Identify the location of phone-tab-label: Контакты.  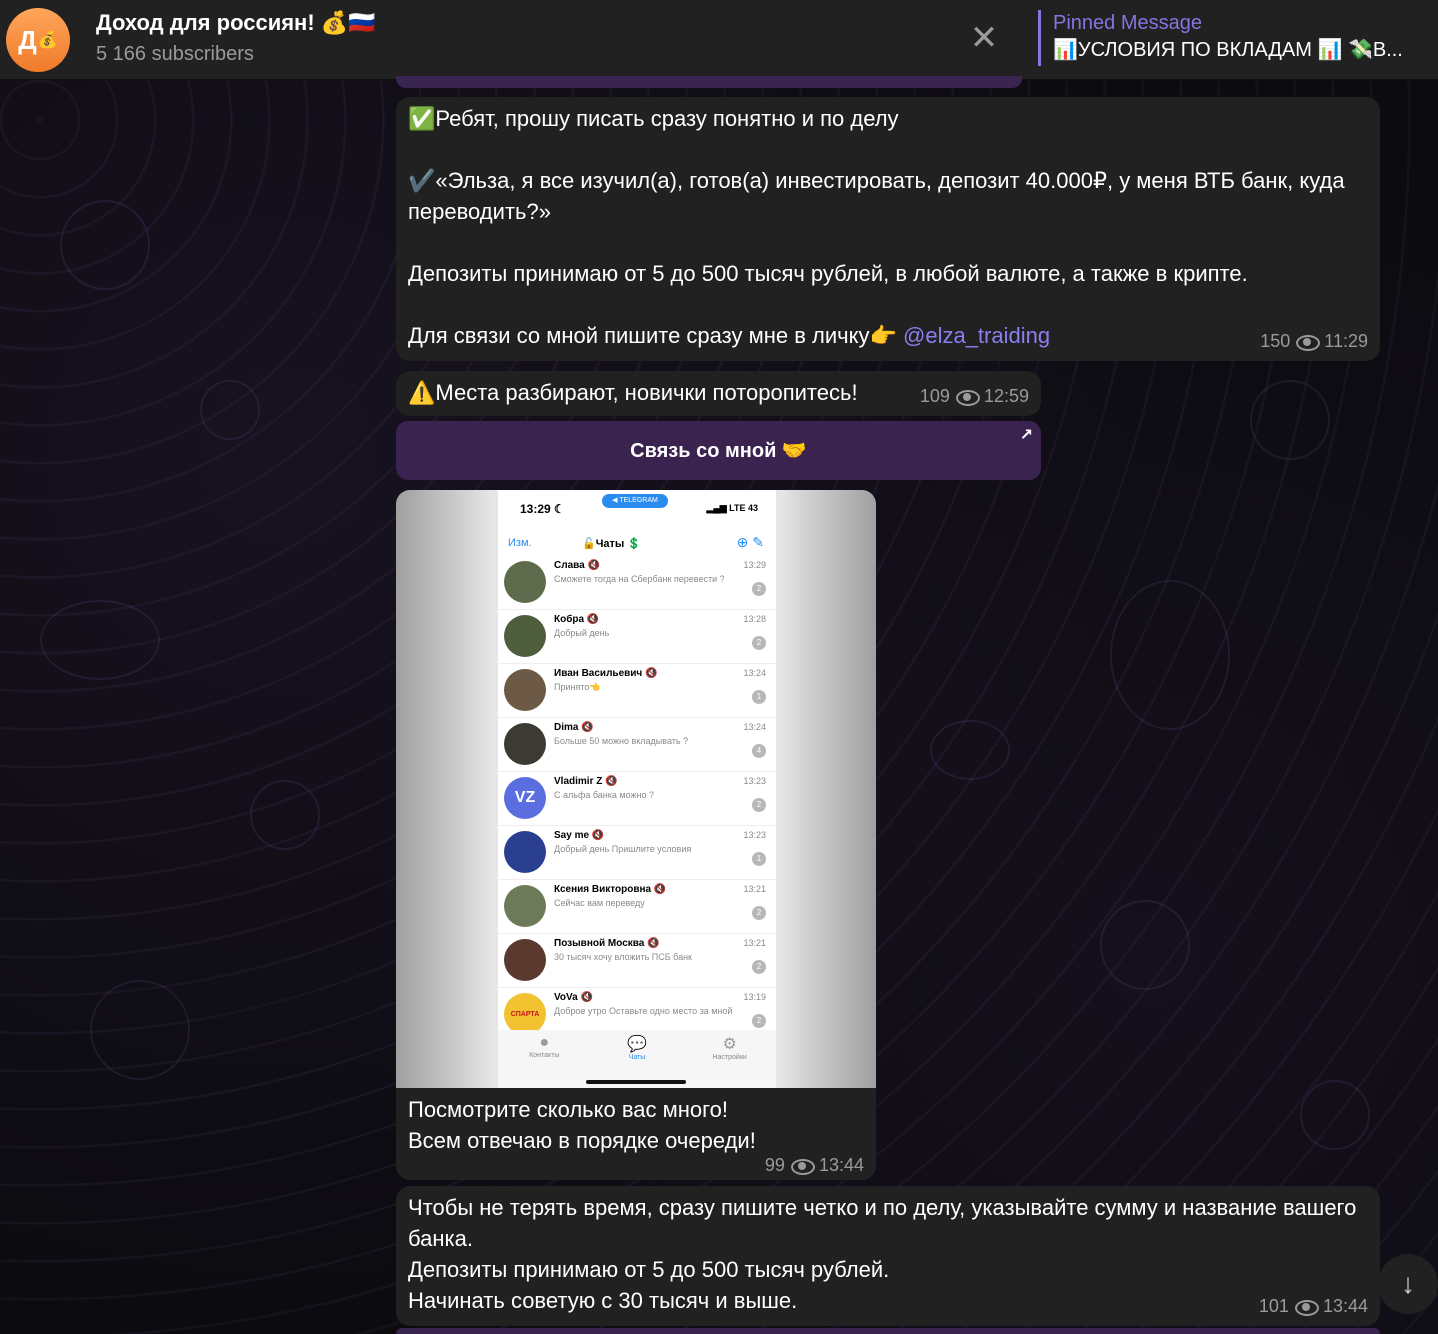
(544, 1055).